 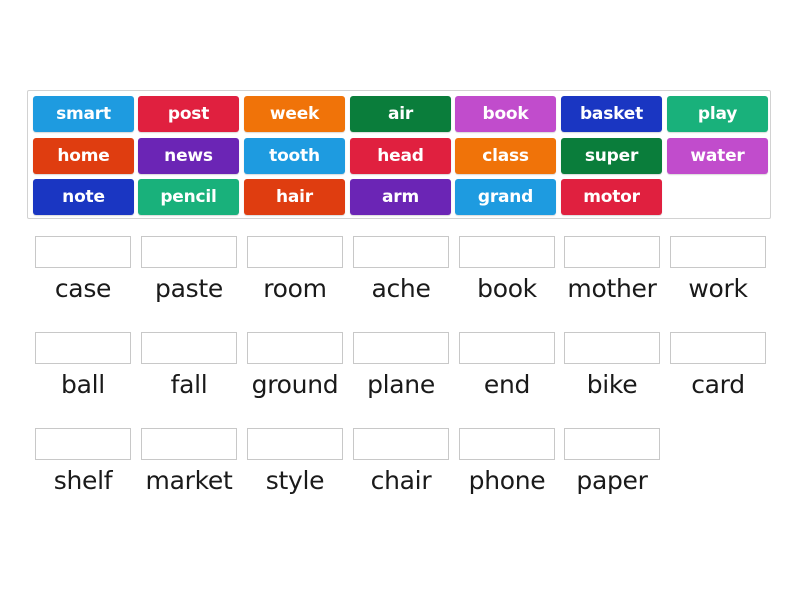 I want to click on word-tile: book, so click(x=505, y=114).